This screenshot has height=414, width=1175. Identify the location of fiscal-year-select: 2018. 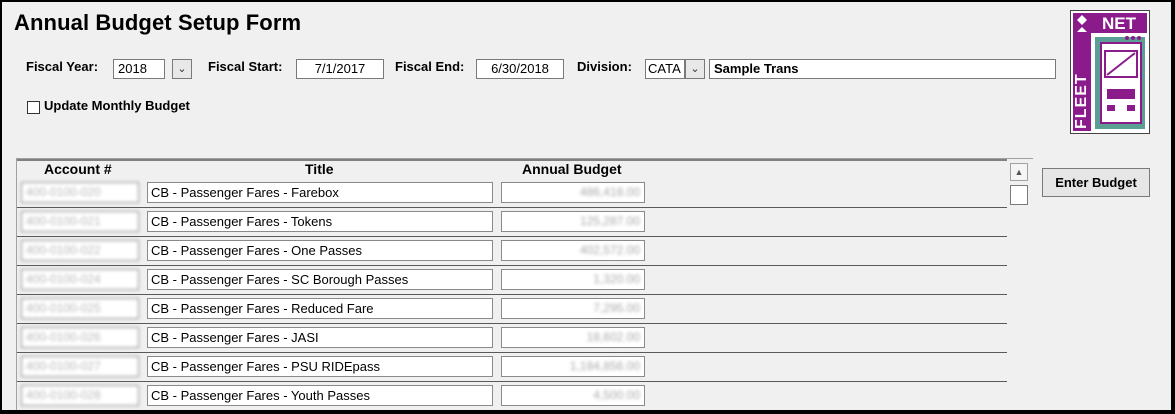
(139, 69).